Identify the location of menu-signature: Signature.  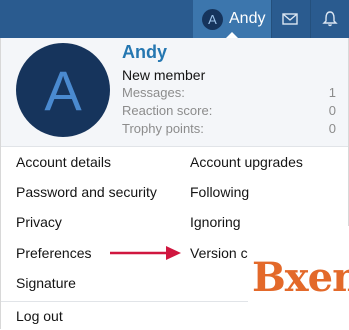
(46, 283).